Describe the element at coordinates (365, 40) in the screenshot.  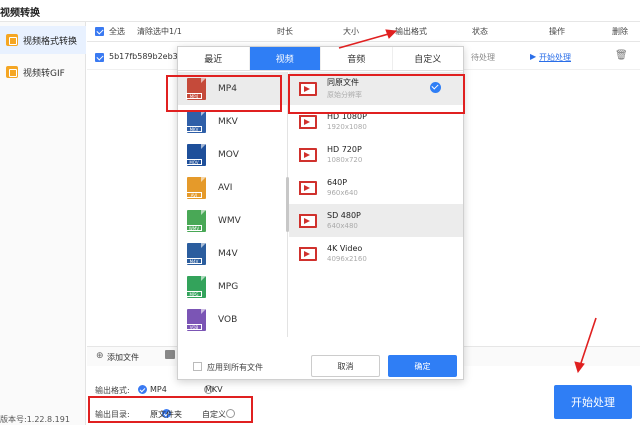
I see `arrow-to-output-format` at that location.